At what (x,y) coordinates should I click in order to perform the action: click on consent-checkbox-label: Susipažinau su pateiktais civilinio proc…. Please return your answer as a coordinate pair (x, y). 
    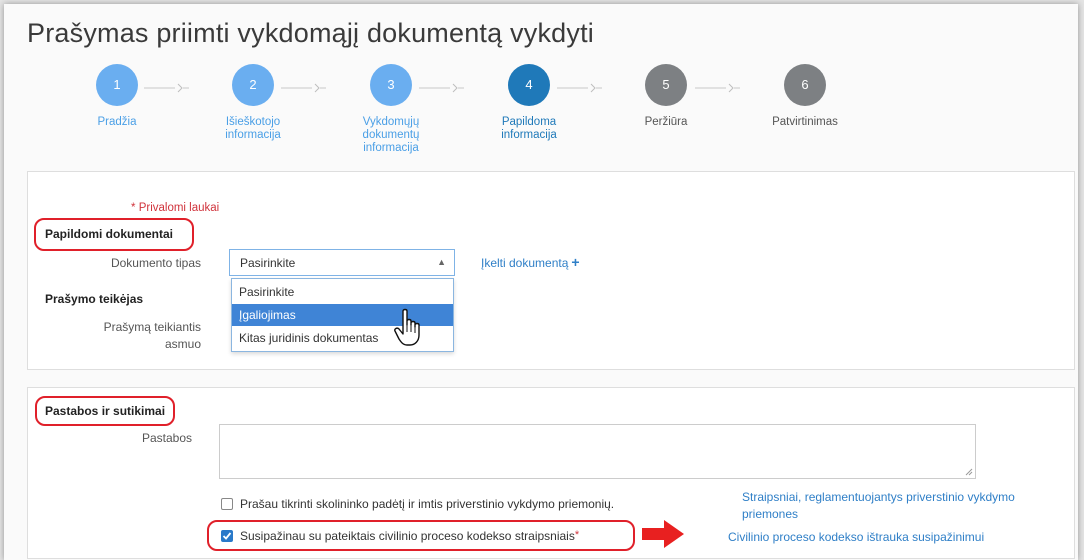
    Looking at the image, I should click on (409, 536).